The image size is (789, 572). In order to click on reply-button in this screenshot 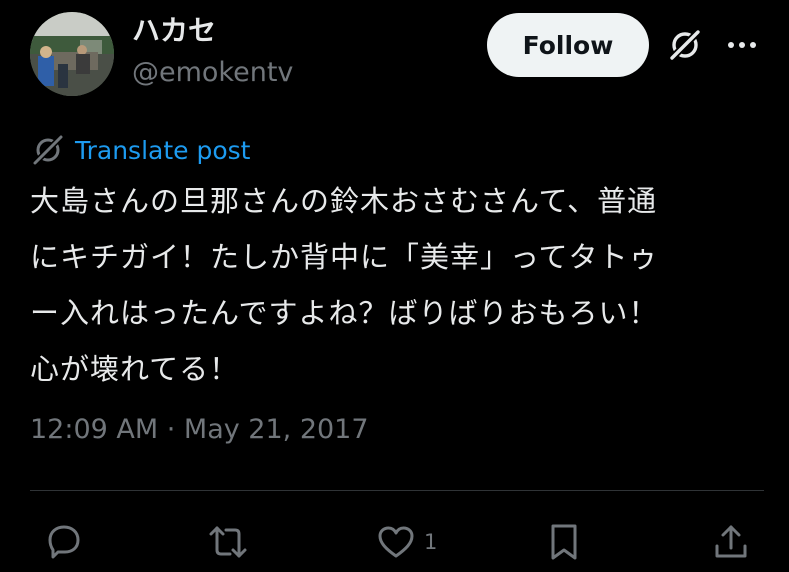, I will do `click(64, 542)`.